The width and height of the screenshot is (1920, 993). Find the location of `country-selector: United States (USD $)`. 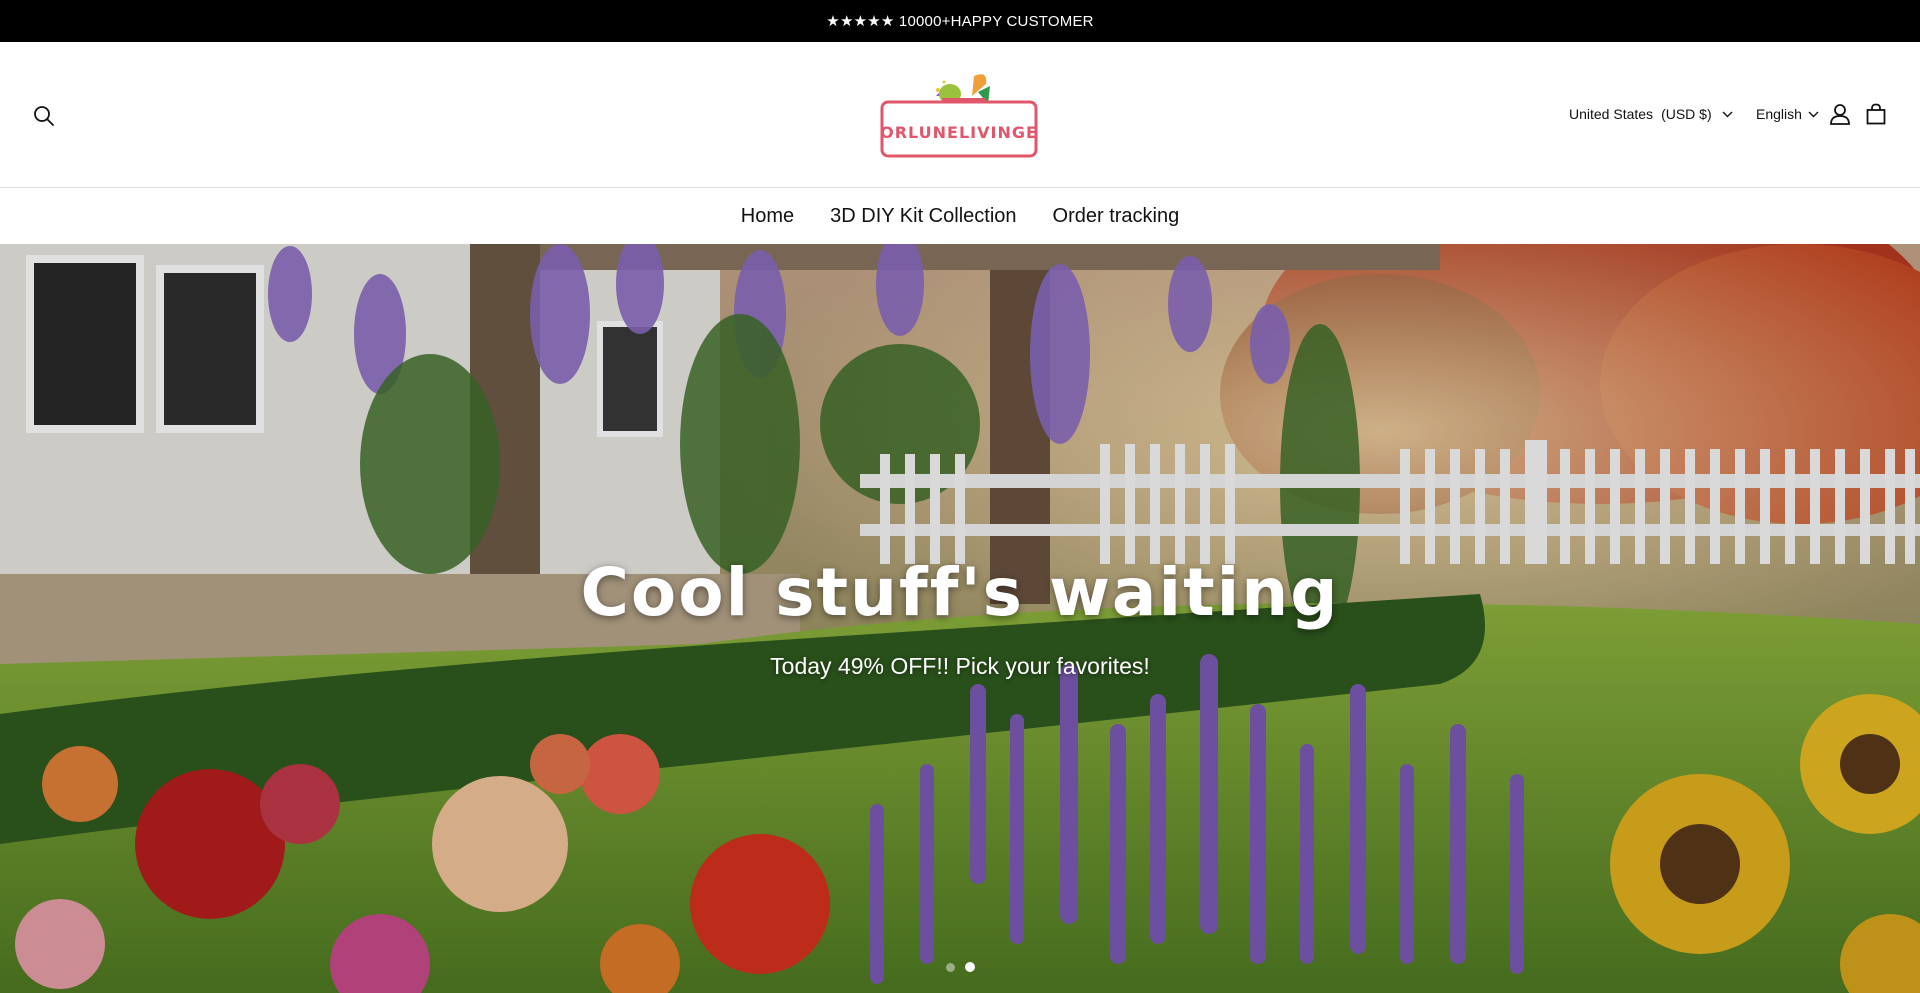

country-selector: United States (USD $) is located at coordinates (1651, 114).